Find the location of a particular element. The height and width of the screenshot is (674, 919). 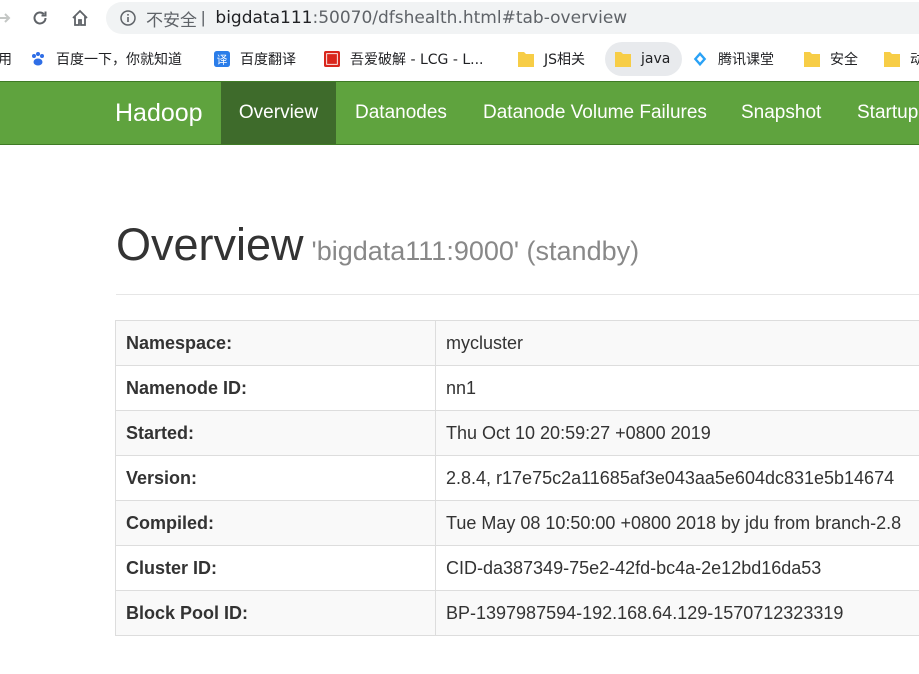

bookmark-tencent-class: 腾讯课堂 is located at coordinates (733, 59).